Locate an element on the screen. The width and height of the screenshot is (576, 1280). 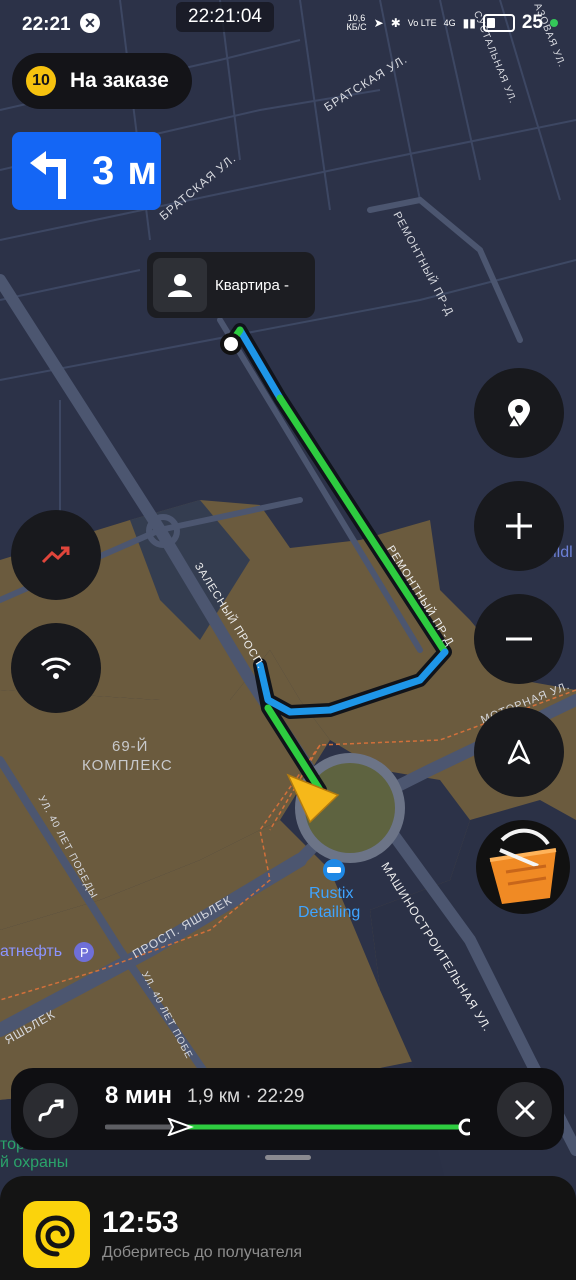
report-event-button is located at coordinates (519, 413).